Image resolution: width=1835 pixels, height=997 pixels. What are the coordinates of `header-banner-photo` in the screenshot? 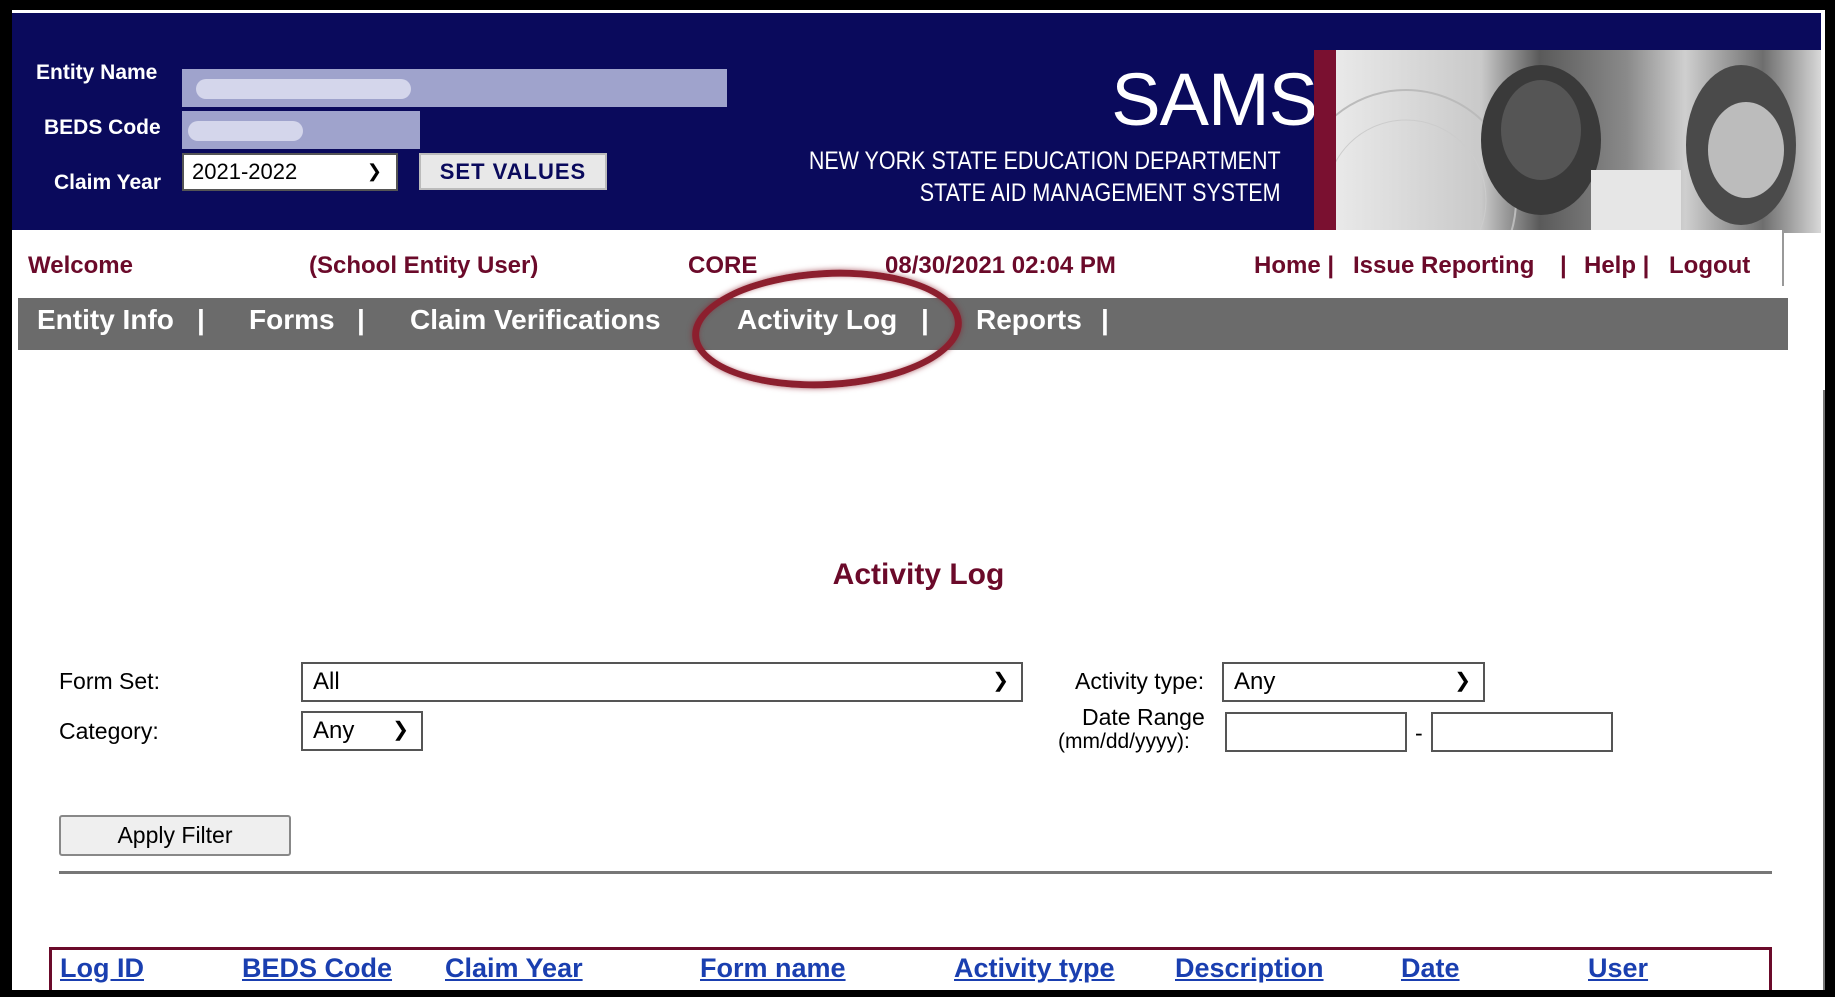 It's located at (1558, 180).